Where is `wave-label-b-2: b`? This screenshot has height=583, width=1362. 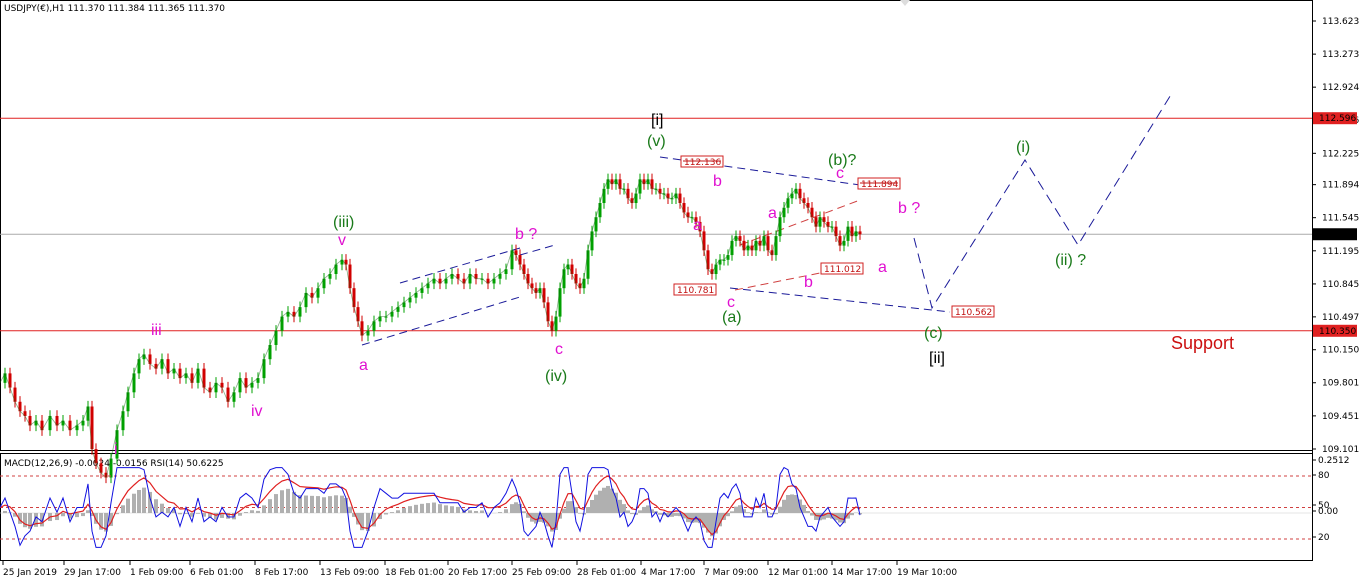
wave-label-b-2: b is located at coordinates (717, 181).